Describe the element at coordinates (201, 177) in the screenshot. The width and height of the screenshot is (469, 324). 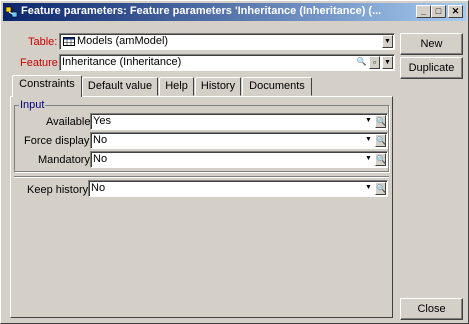
I see `separator` at that location.